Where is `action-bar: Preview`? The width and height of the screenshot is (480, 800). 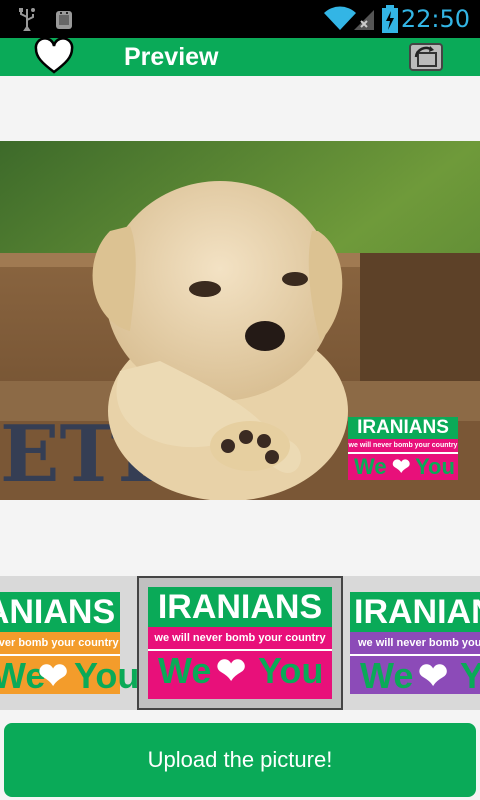
action-bar: Preview is located at coordinates (240, 57).